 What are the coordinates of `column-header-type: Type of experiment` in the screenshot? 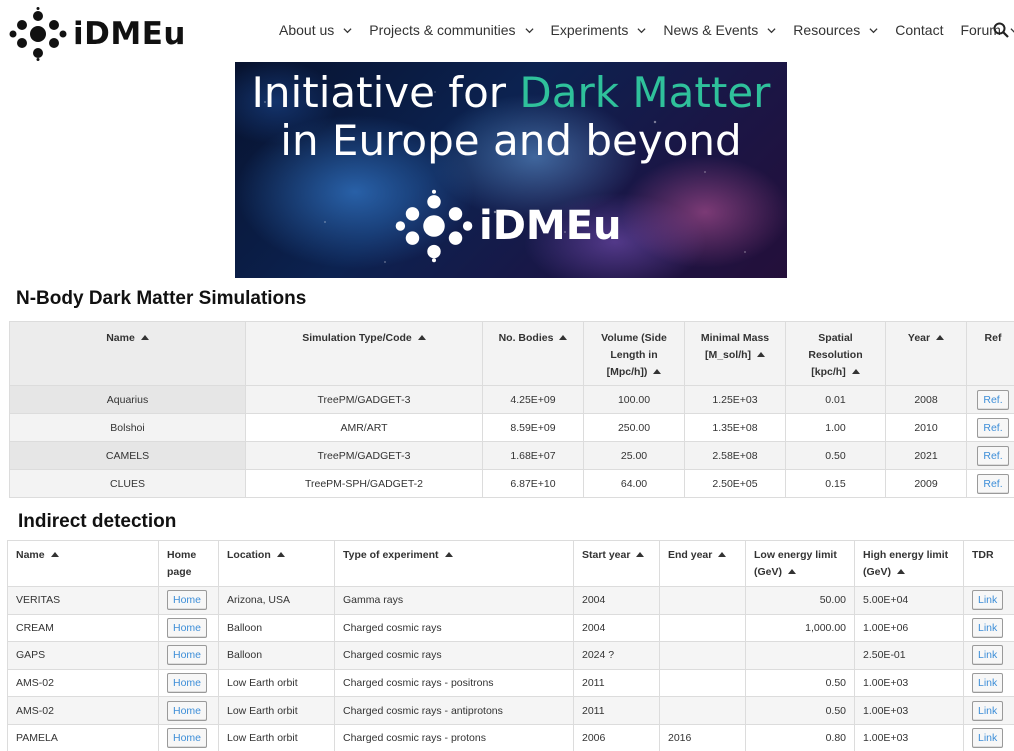 It's located at (454, 563).